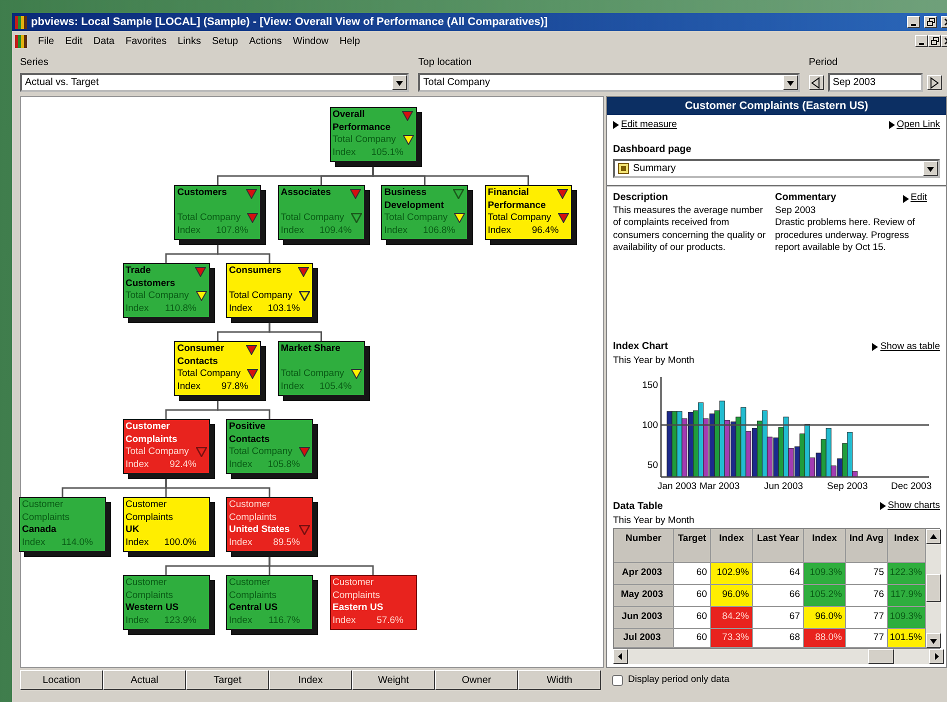  Describe the element at coordinates (445, 63) in the screenshot. I see `field-label: Top location` at that location.